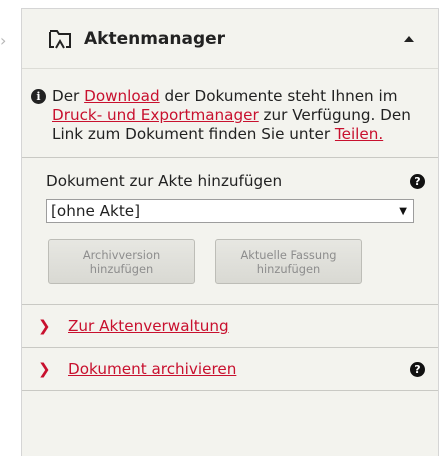 This screenshot has height=456, width=443. What do you see at coordinates (155, 115) in the screenshot?
I see `export-manager-link: Druck- und Exportmanager` at bounding box center [155, 115].